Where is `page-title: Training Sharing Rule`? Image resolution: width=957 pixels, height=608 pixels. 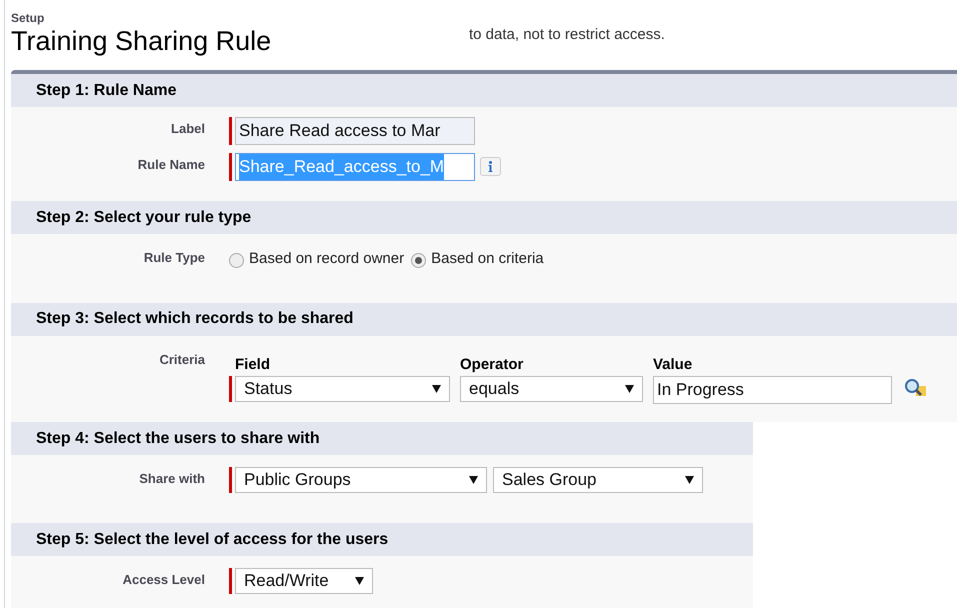 page-title: Training Sharing Rule is located at coordinates (141, 41).